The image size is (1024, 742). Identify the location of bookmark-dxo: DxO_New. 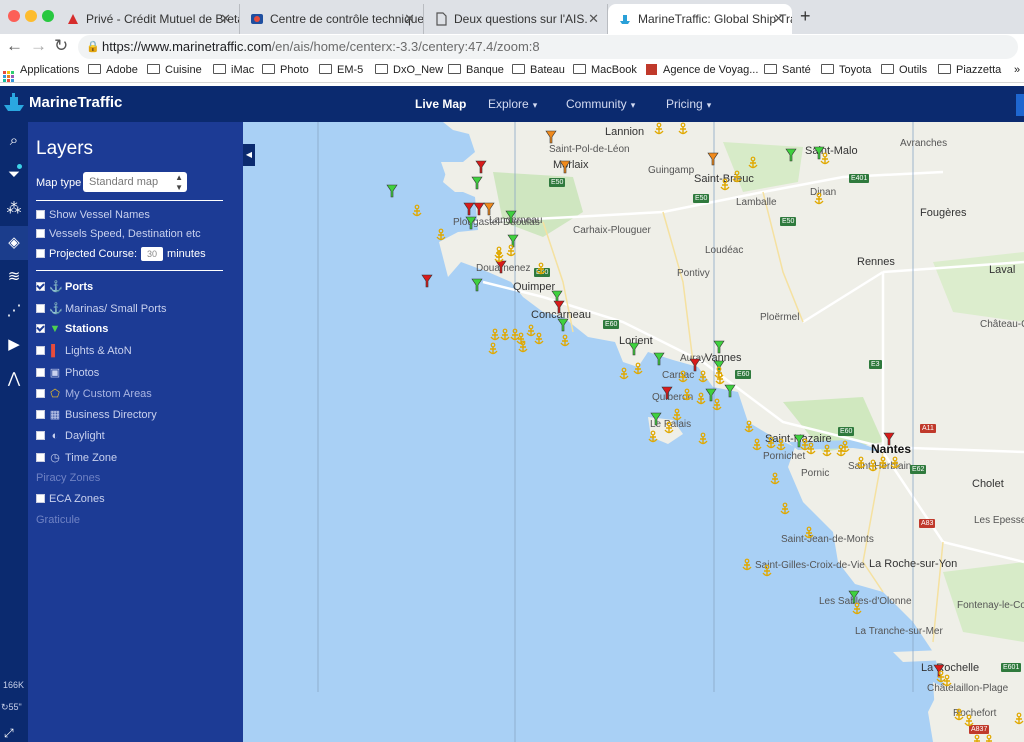
(409, 70).